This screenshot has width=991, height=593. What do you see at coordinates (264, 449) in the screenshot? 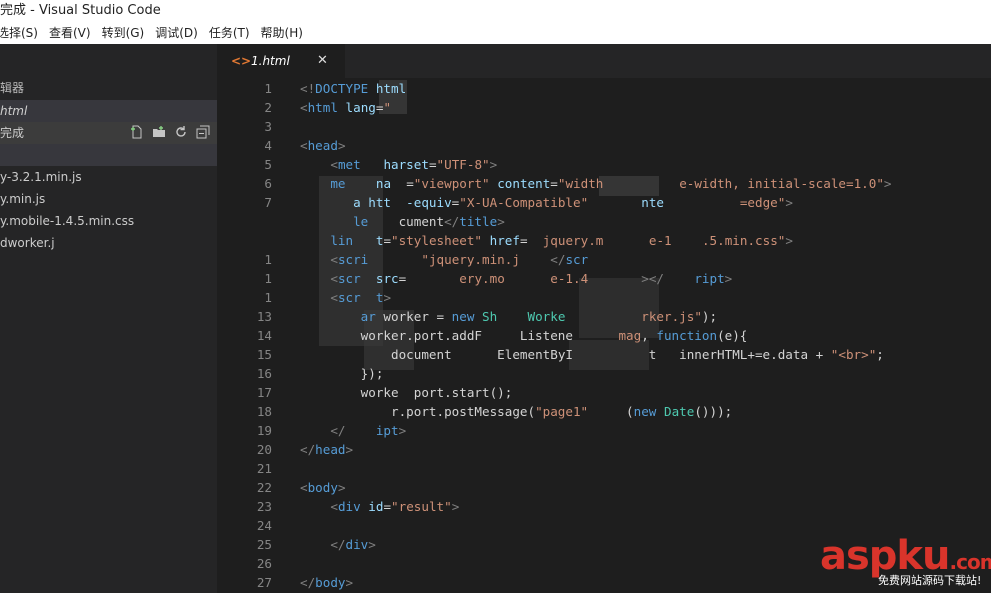
I see `line-number: 20` at bounding box center [264, 449].